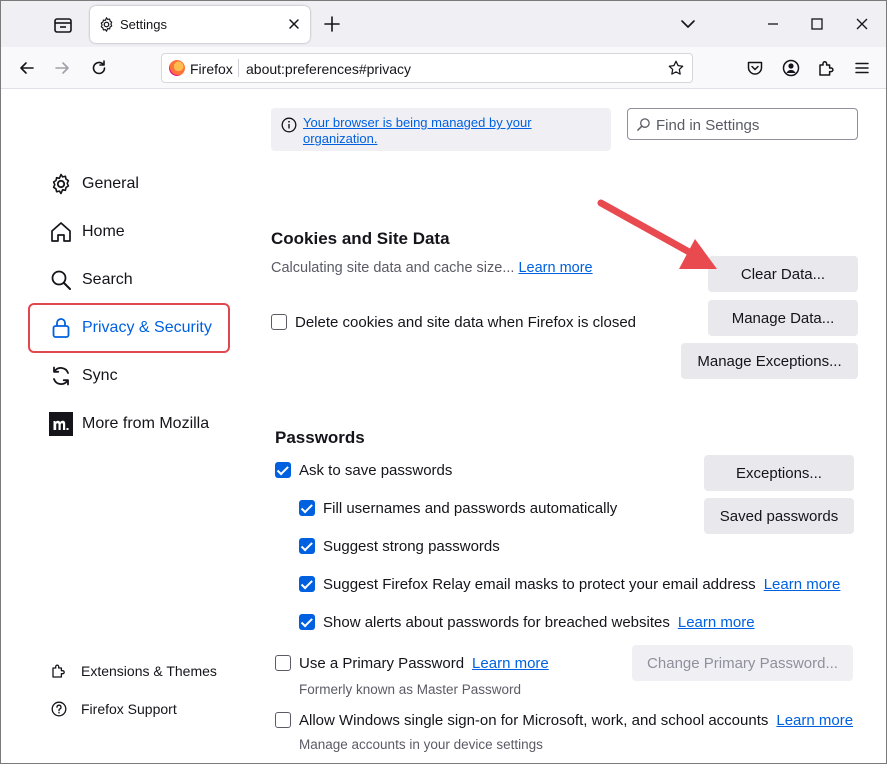 Image resolution: width=887 pixels, height=764 pixels. What do you see at coordinates (773, 24) in the screenshot?
I see `minimize-icon` at bounding box center [773, 24].